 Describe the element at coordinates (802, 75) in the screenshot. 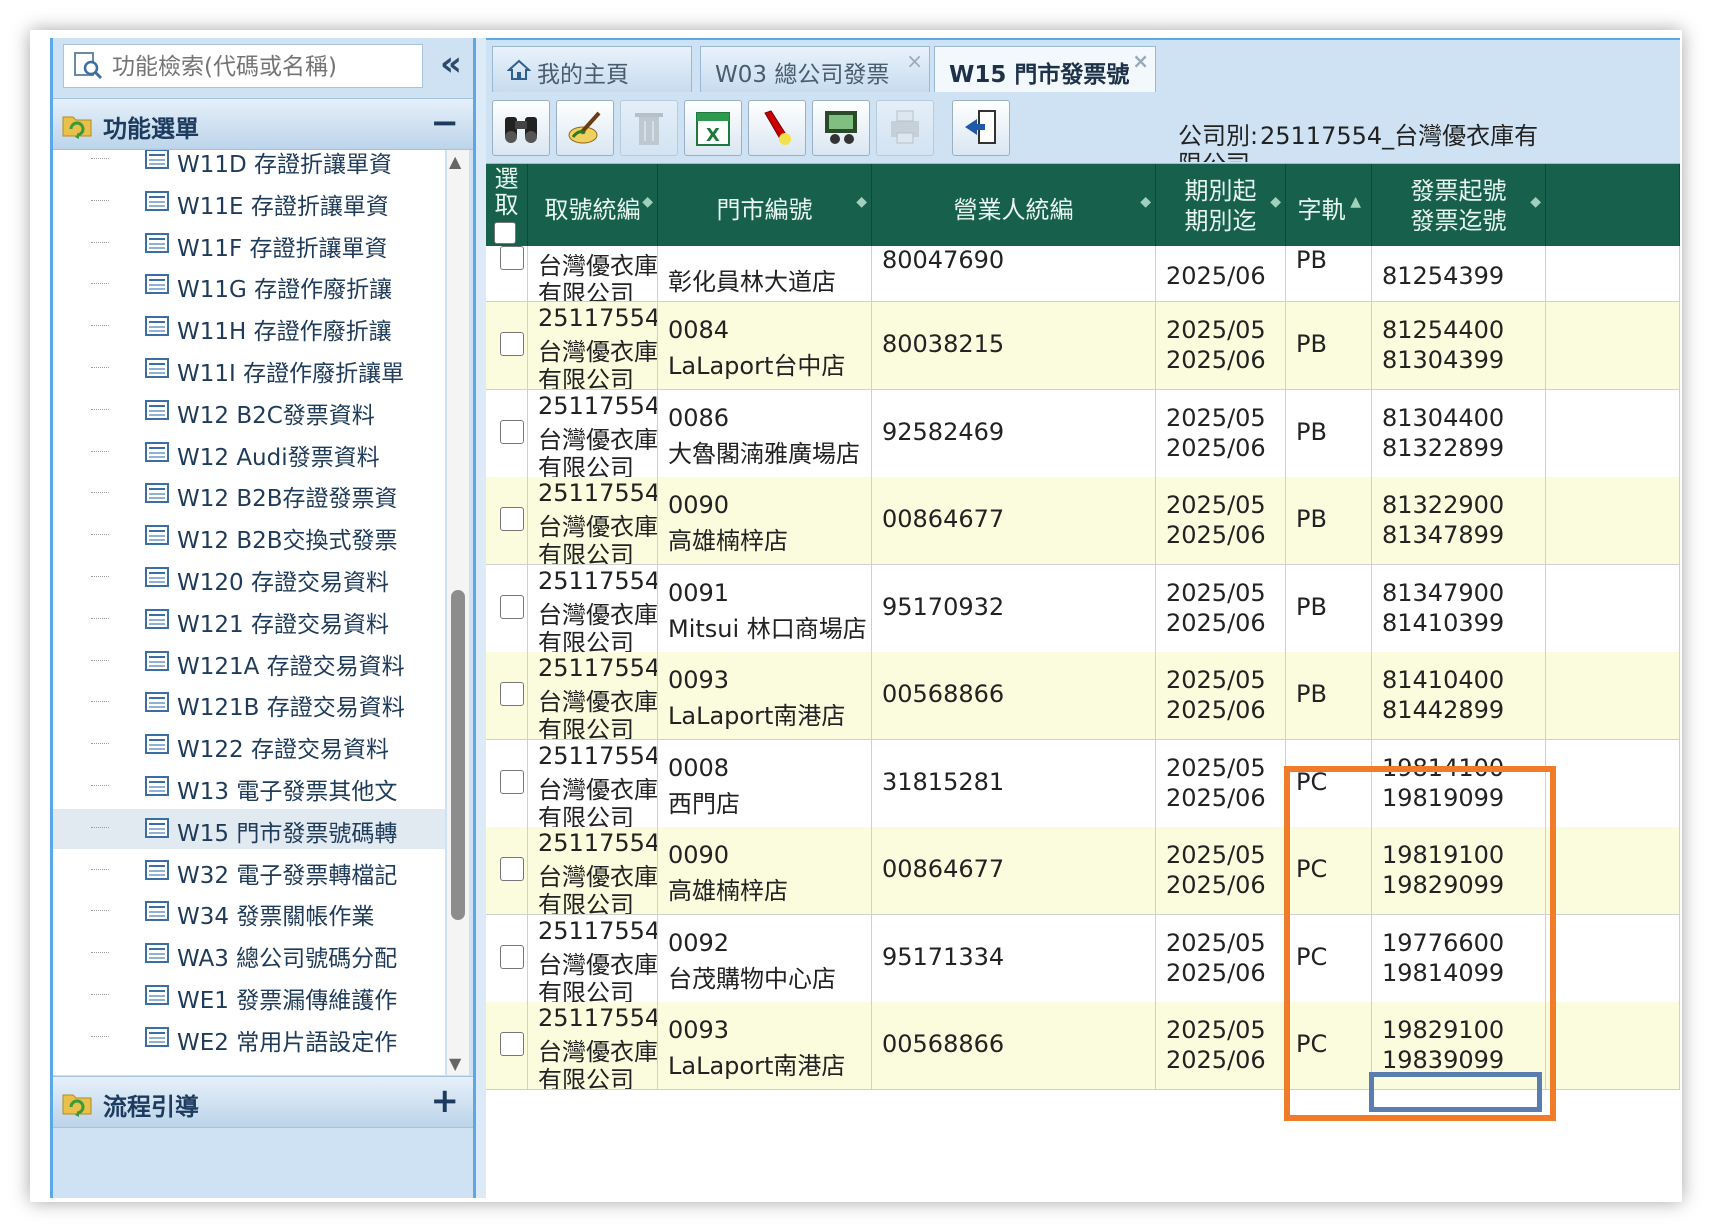

I see `tab-label: W03 總公司發票` at that location.